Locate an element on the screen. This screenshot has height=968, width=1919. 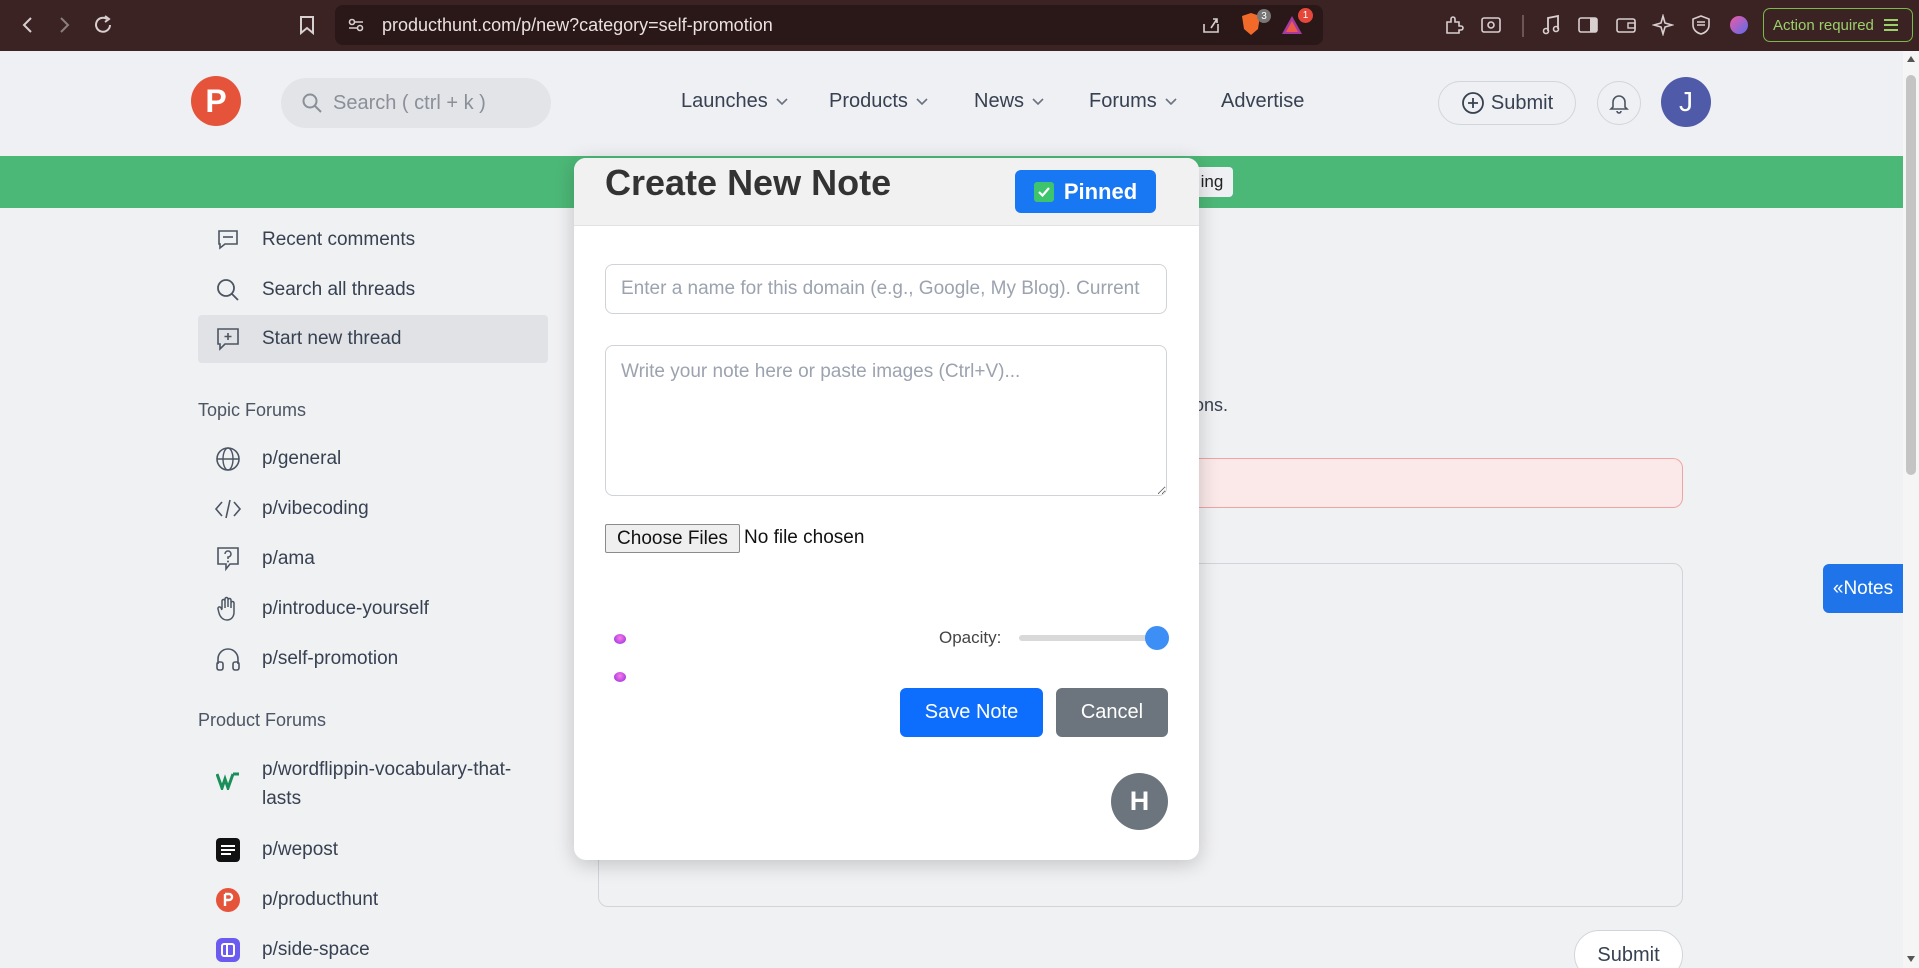
sidebar-item-producthunt: p/producthunt is located at coordinates (373, 900).